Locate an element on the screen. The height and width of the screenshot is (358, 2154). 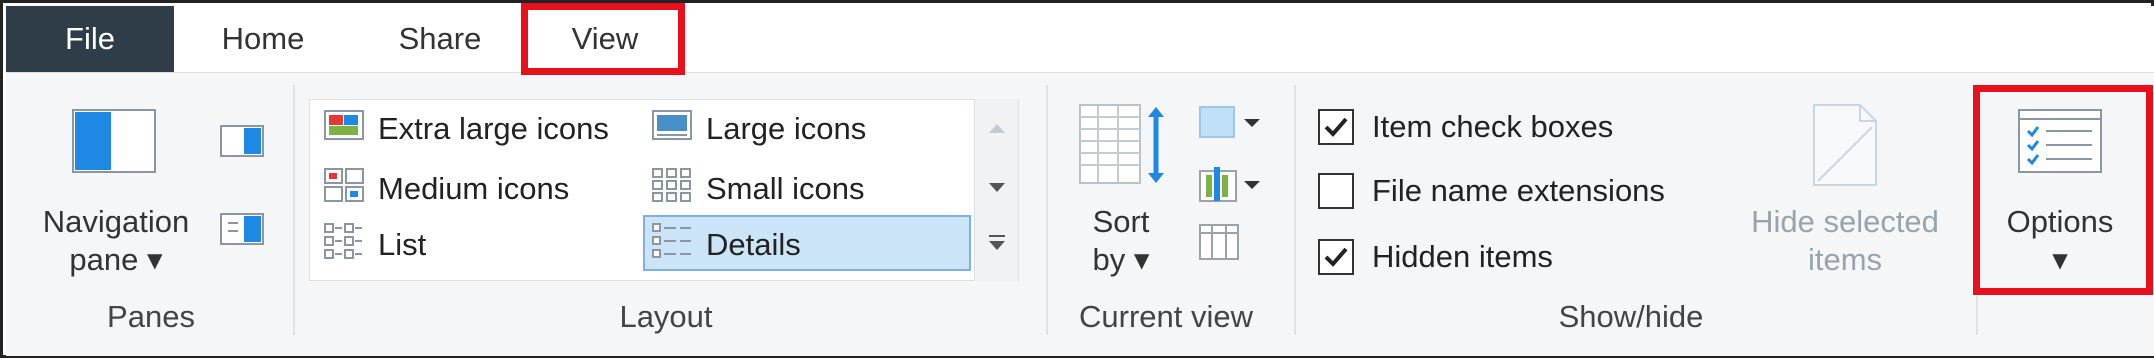
list-label: List is located at coordinates (402, 244).